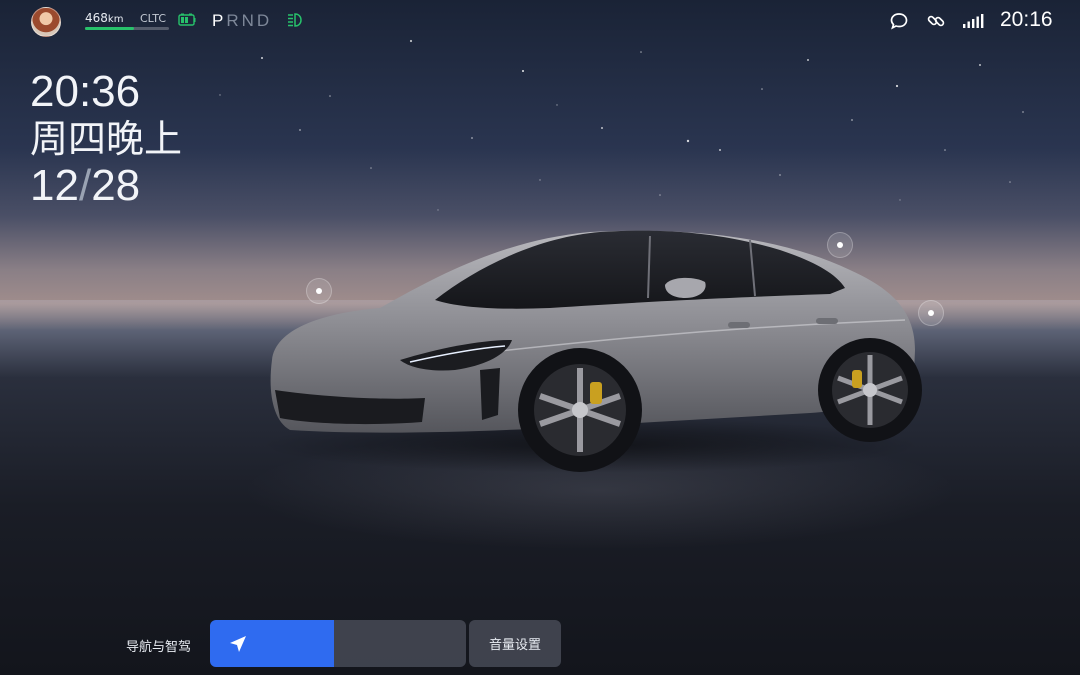  Describe the element at coordinates (840, 245) in the screenshot. I see `car-hotspot-roof` at that location.